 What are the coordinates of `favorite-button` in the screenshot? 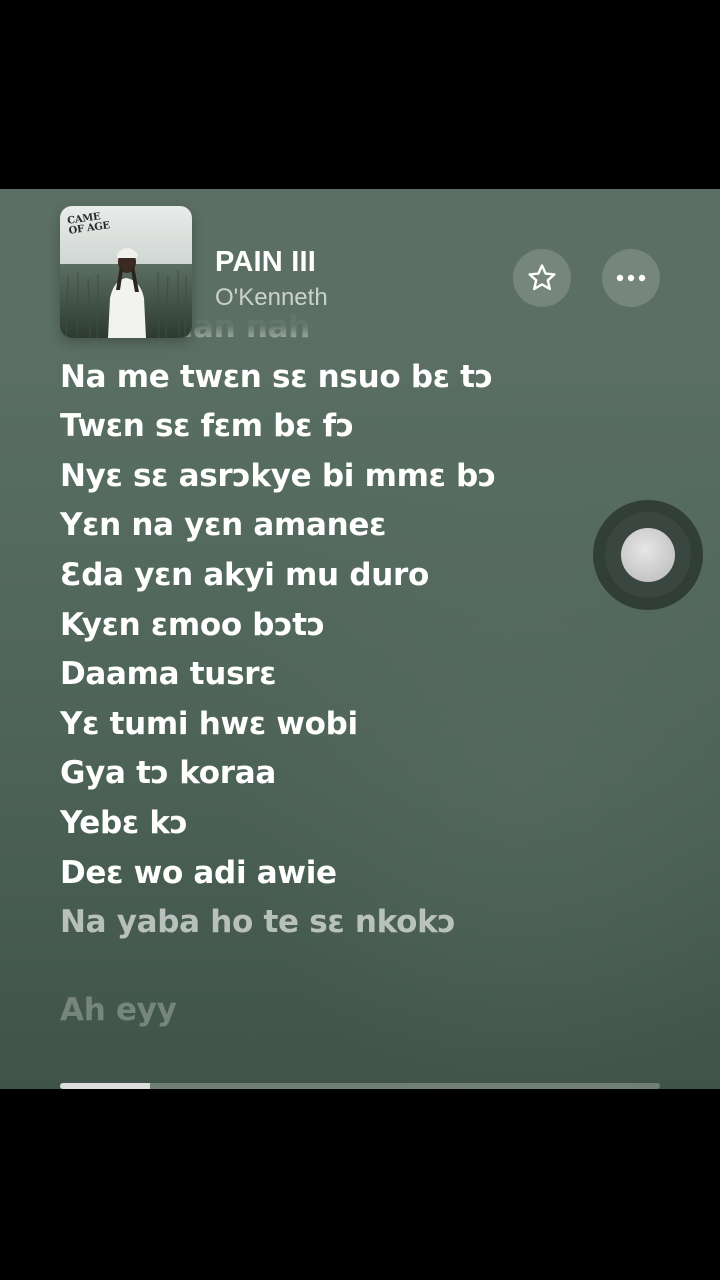 It's located at (542, 278).